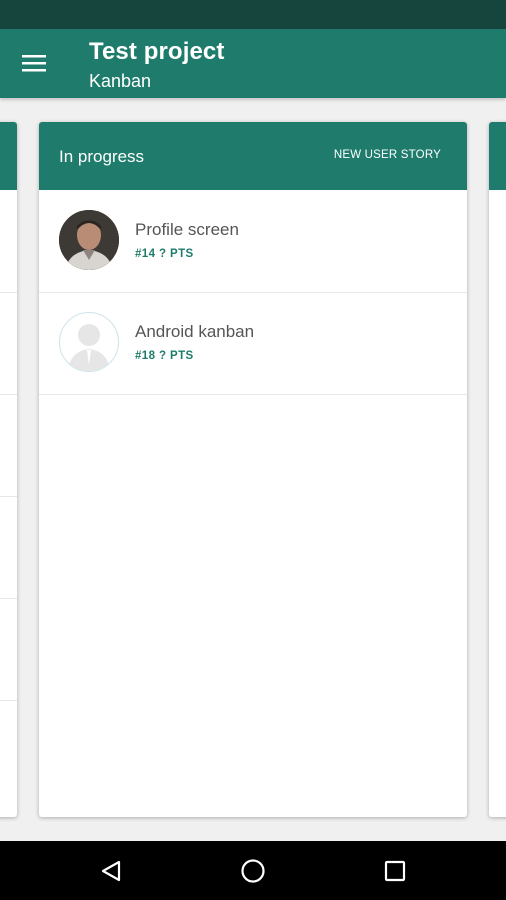 This screenshot has width=506, height=900. What do you see at coordinates (187, 229) in the screenshot?
I see `story-title: Profile screen` at bounding box center [187, 229].